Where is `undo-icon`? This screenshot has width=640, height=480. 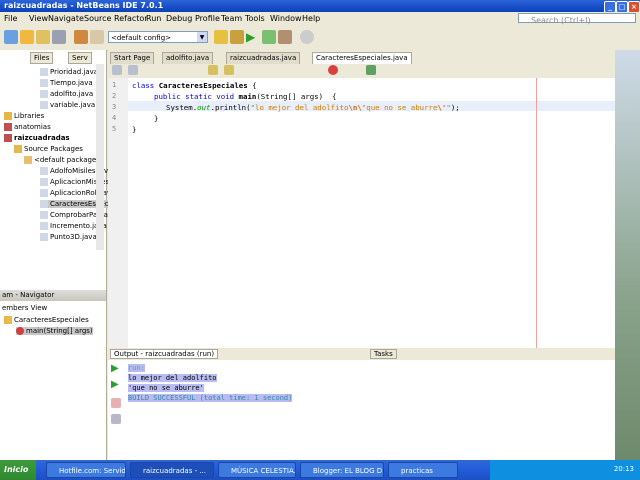 undo-icon is located at coordinates (81, 37).